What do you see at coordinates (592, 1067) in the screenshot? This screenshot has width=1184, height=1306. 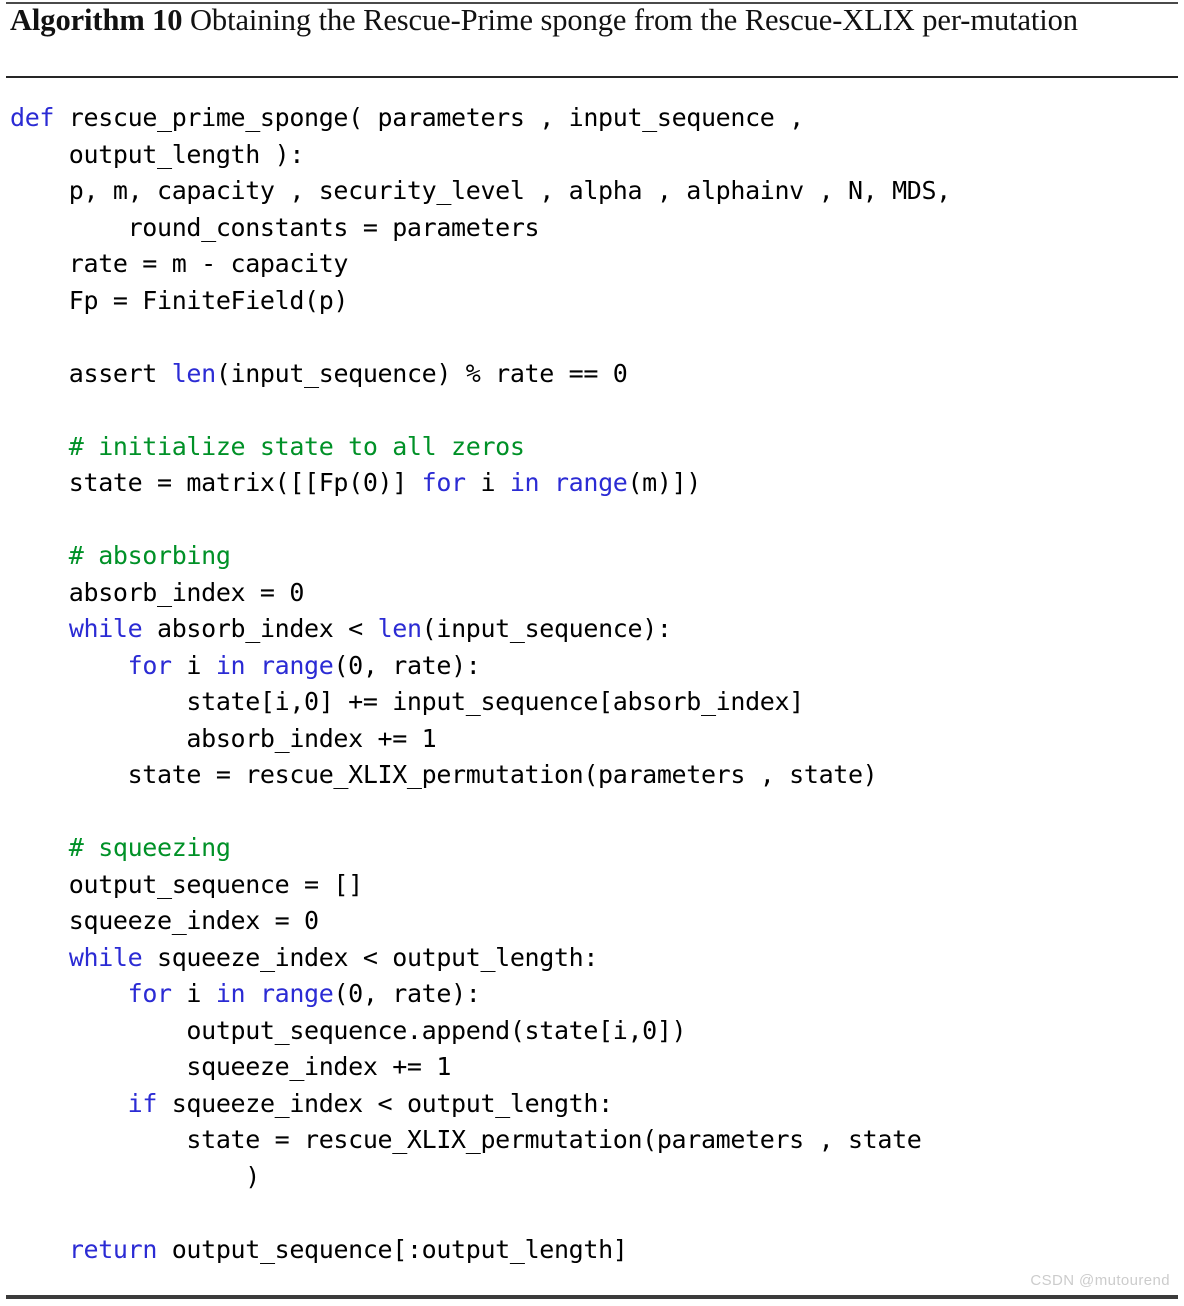 I see `code-line: squeeze_index += 1` at bounding box center [592, 1067].